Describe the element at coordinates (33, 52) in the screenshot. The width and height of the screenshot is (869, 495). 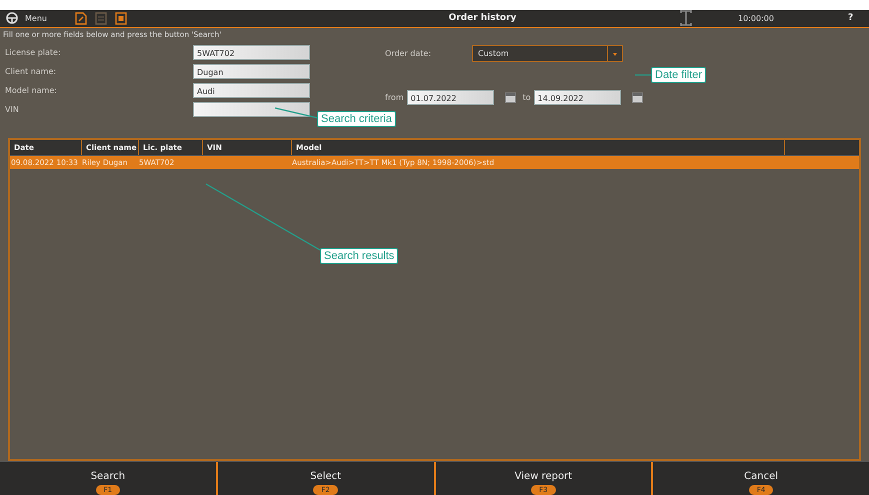
I see `field-label: License plate:` at that location.